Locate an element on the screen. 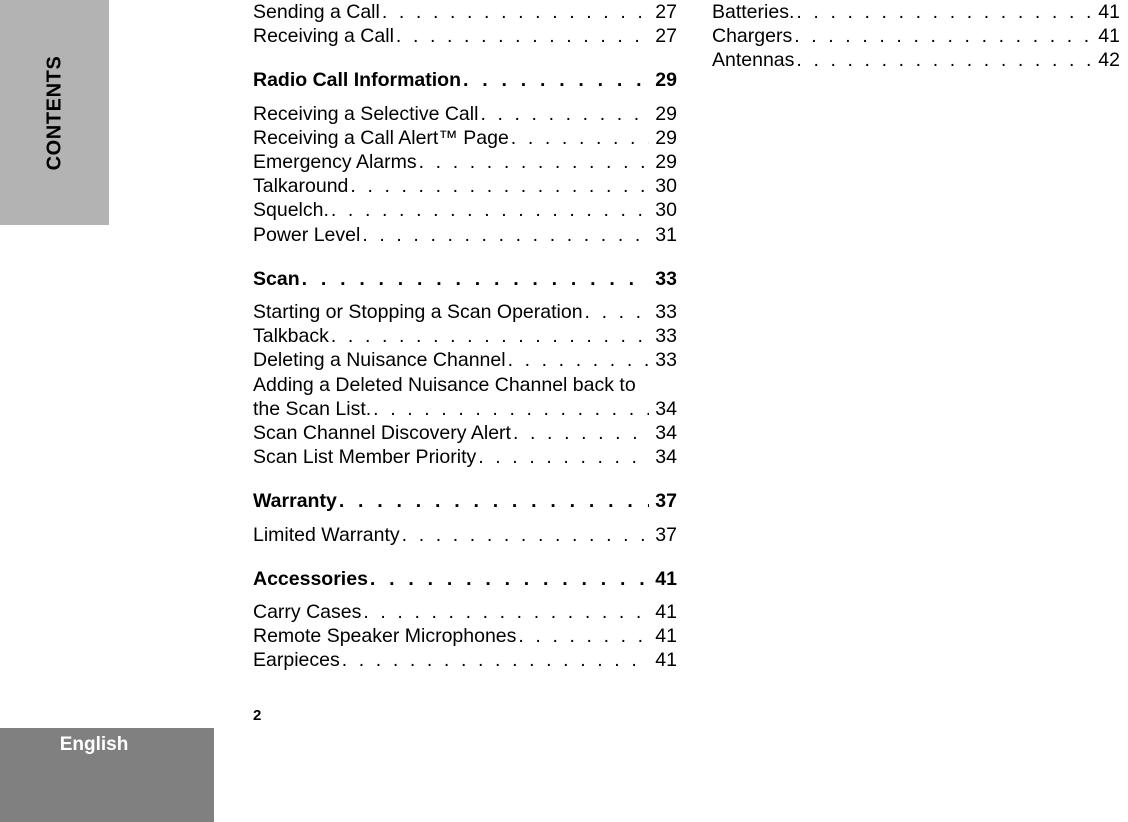  toc-entry-title: Earpieces is located at coordinates (296, 660).